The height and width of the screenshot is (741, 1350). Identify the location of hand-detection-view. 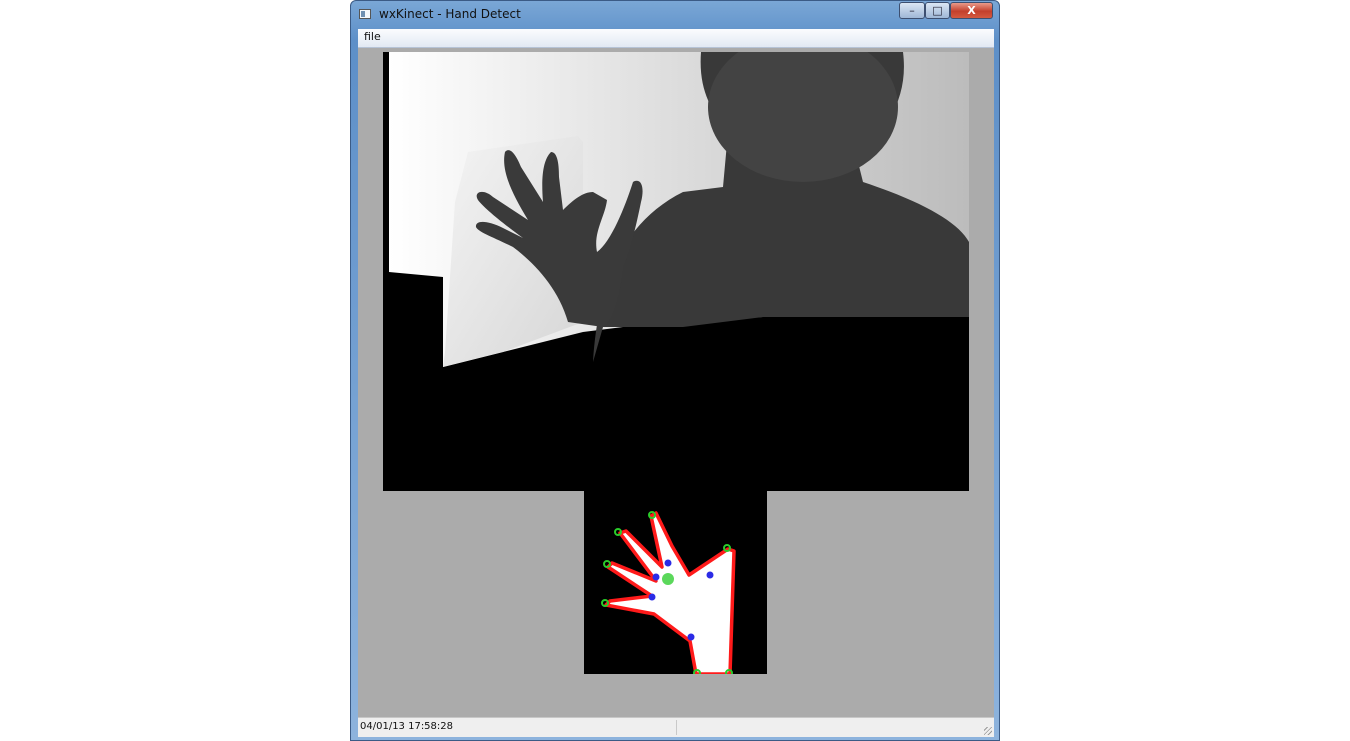
(675, 582).